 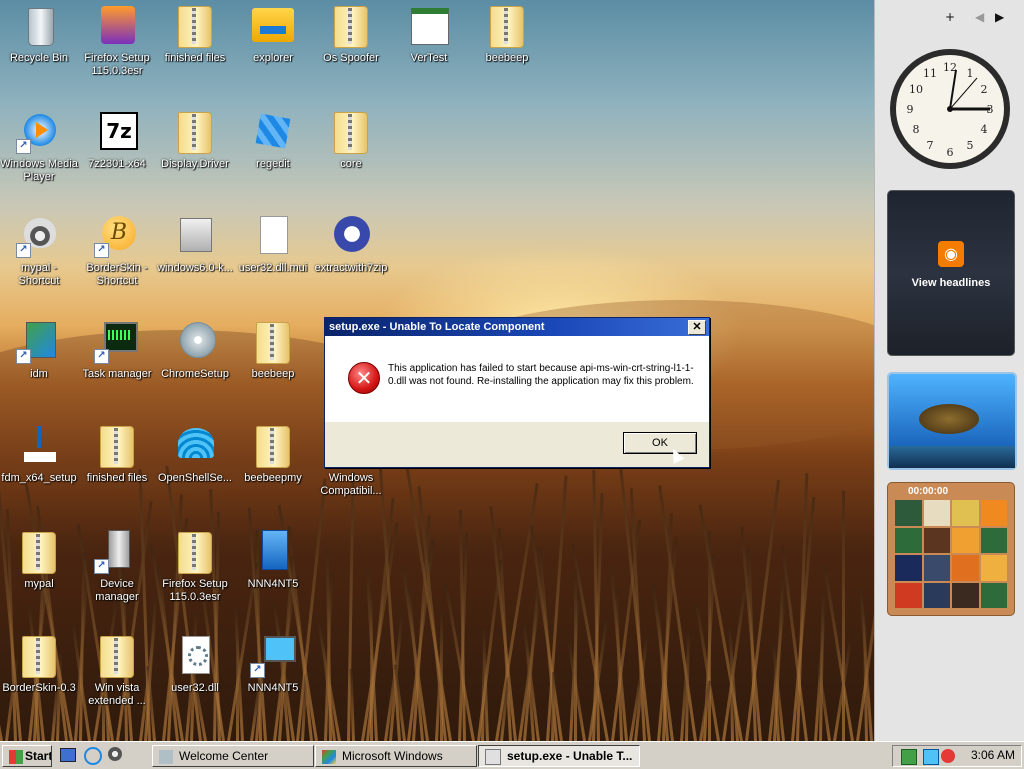 What do you see at coordinates (429, 58) in the screenshot?
I see `icon-label: VerTest` at bounding box center [429, 58].